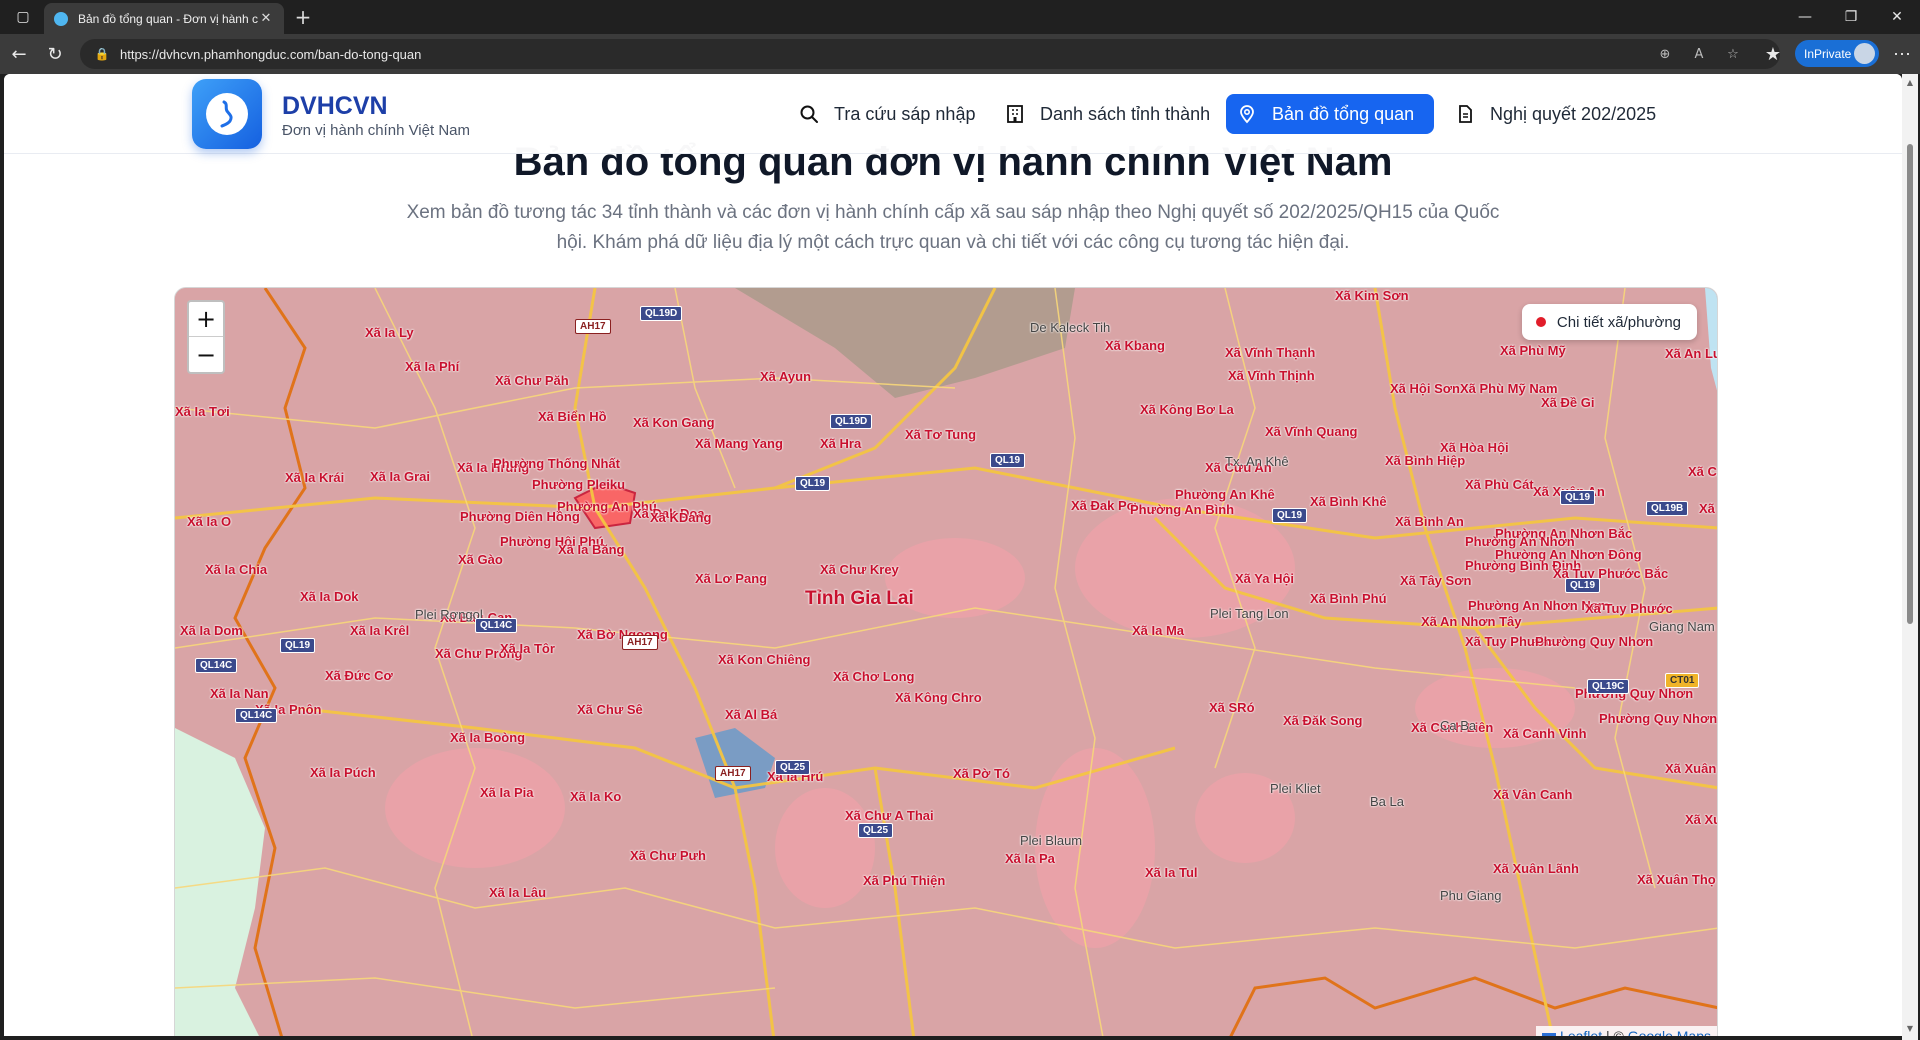  Describe the element at coordinates (379, 630) in the screenshot. I see `commune-label: Xã Ia Krêl` at that location.